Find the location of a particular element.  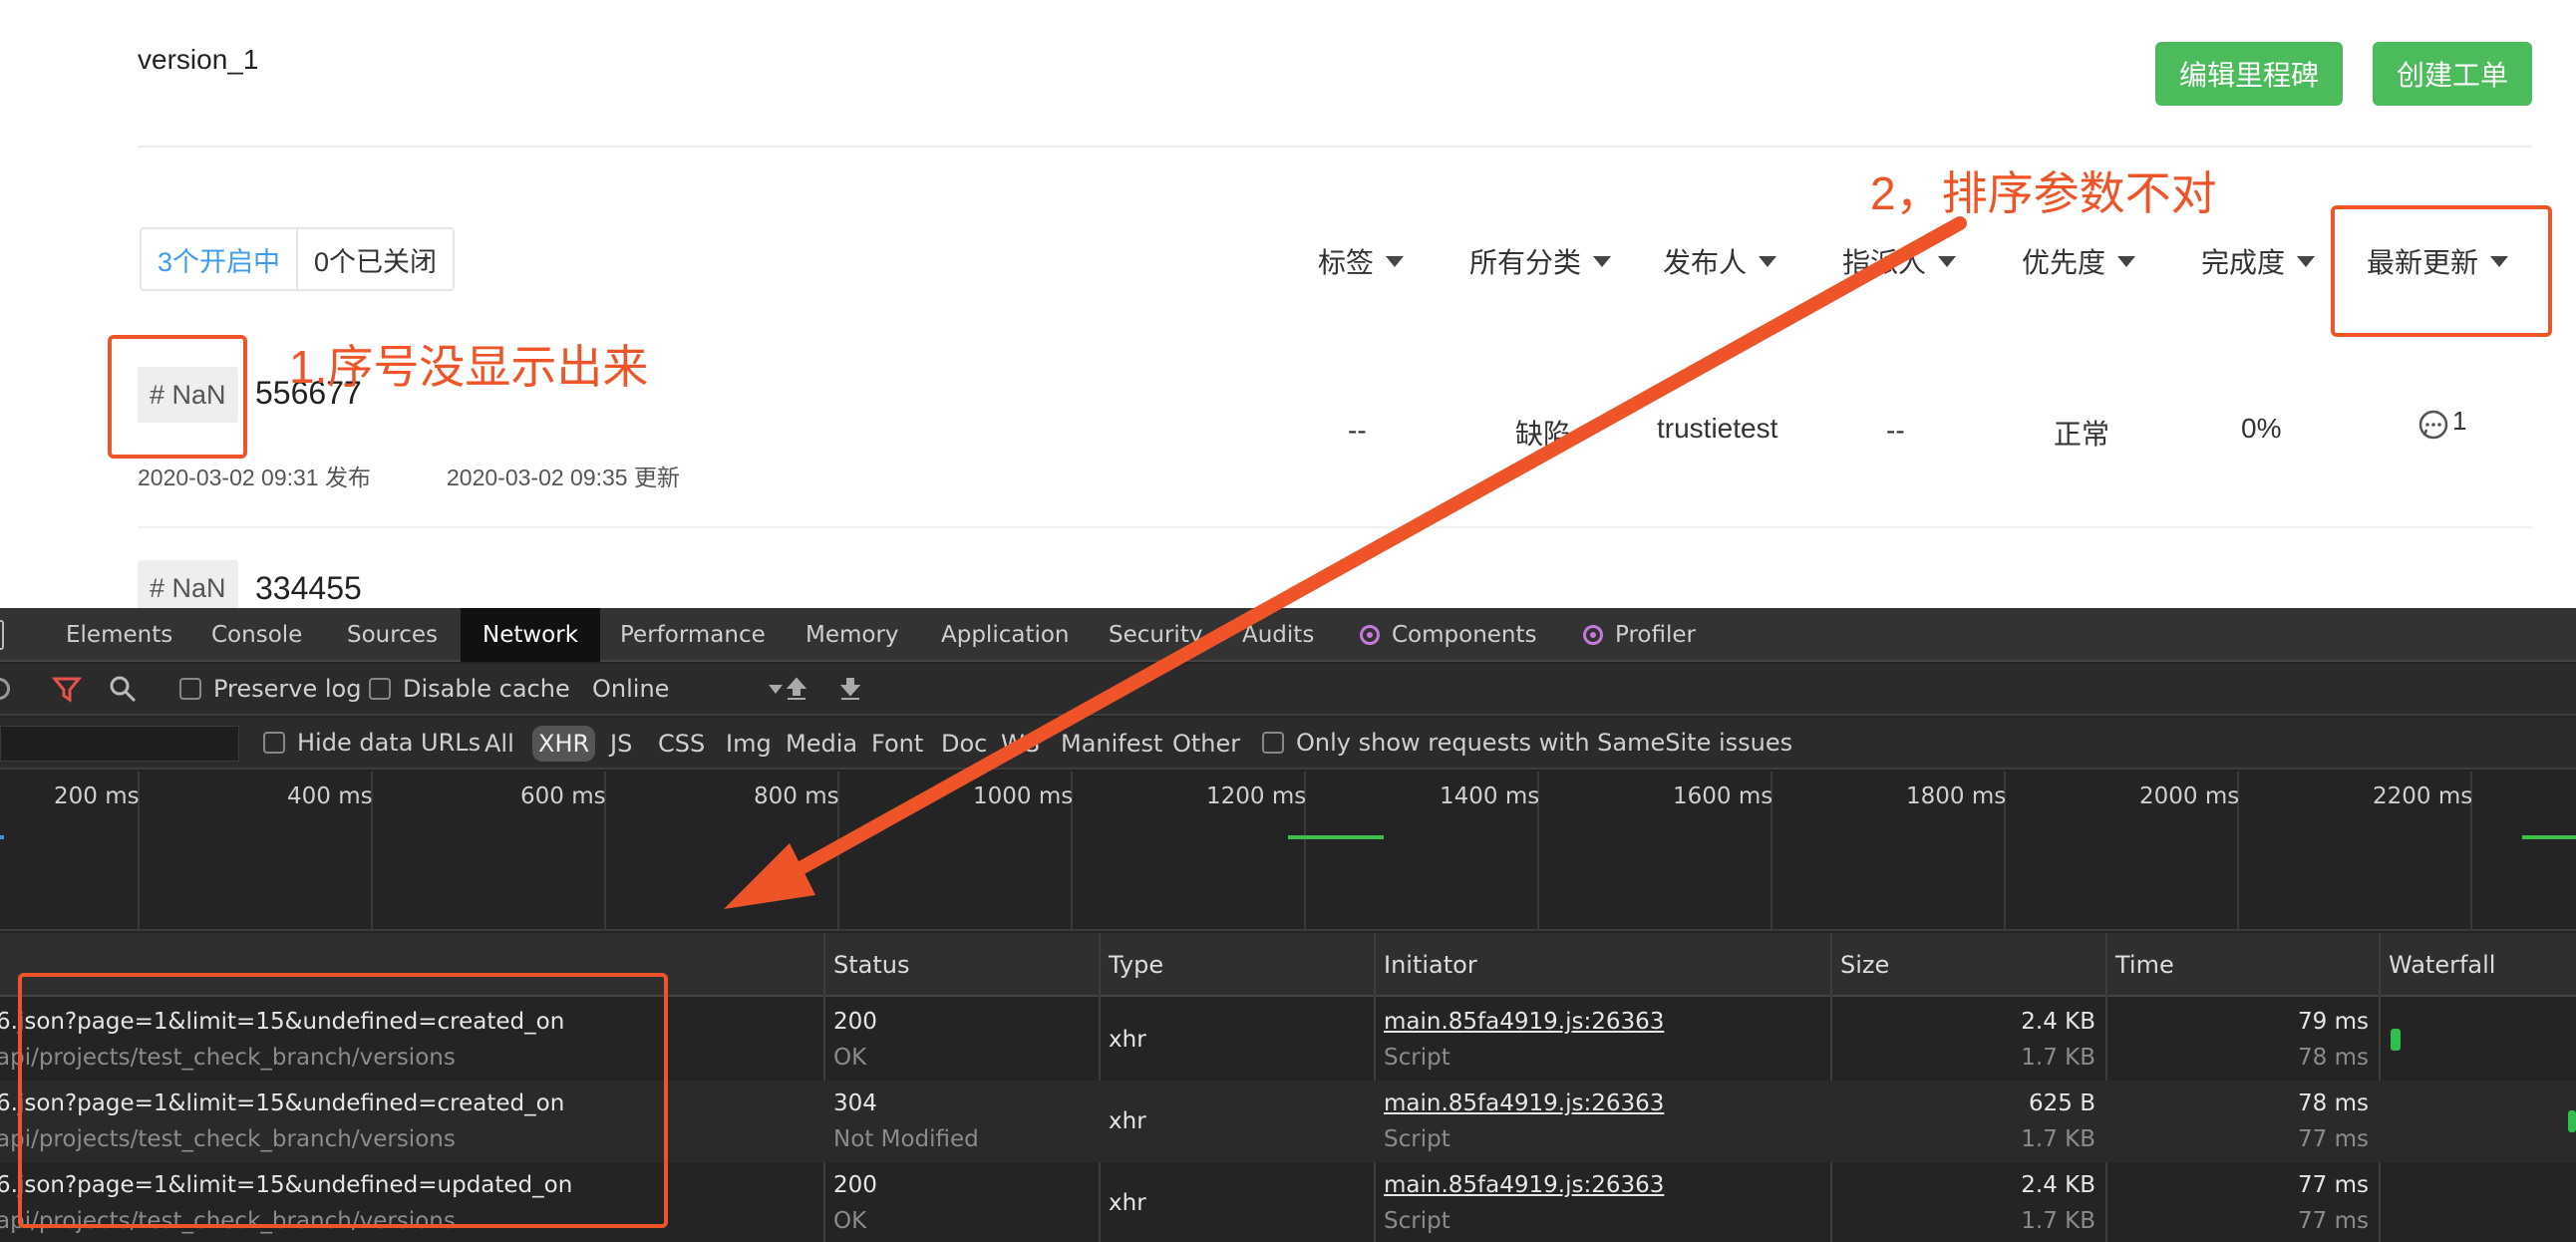

tab-label: Profiler is located at coordinates (1655, 635).